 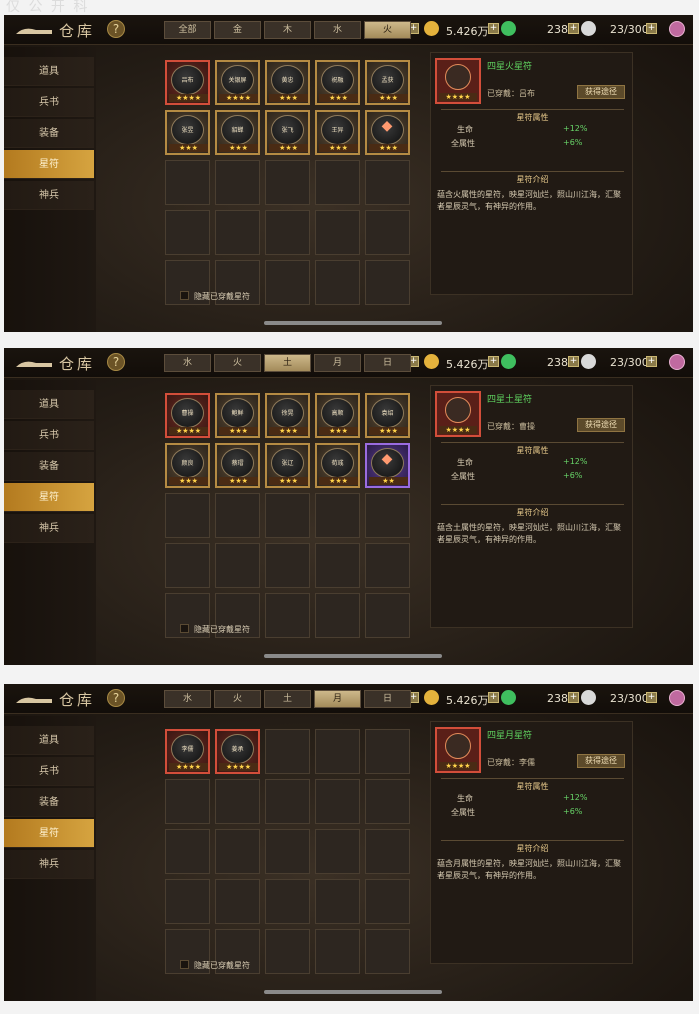 What do you see at coordinates (237, 751) in the screenshot?
I see `star-rune-item: 姜承 ★★★★` at bounding box center [237, 751].